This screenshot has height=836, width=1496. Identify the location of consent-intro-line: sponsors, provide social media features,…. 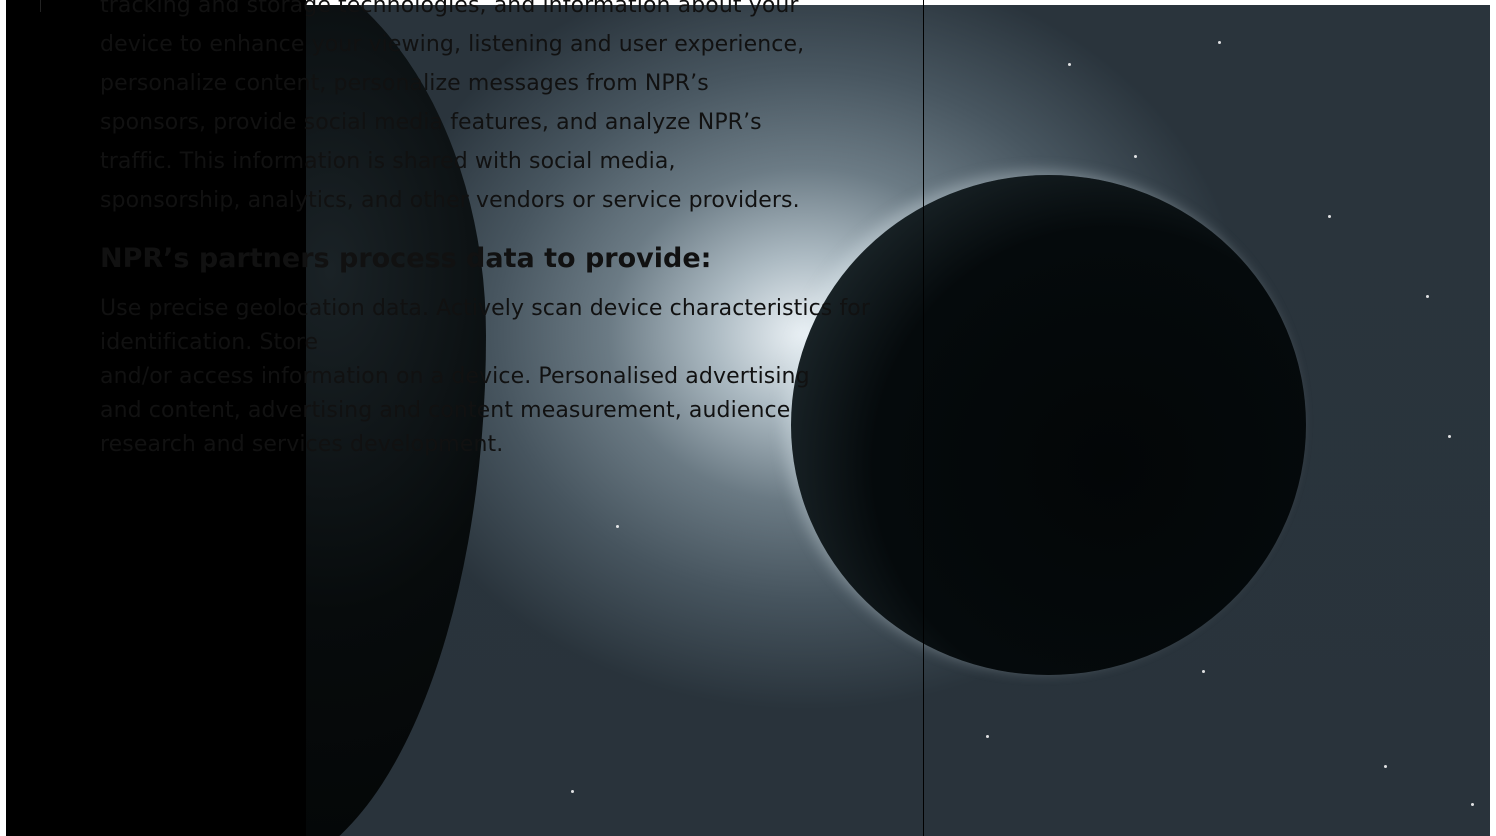
(431, 122).